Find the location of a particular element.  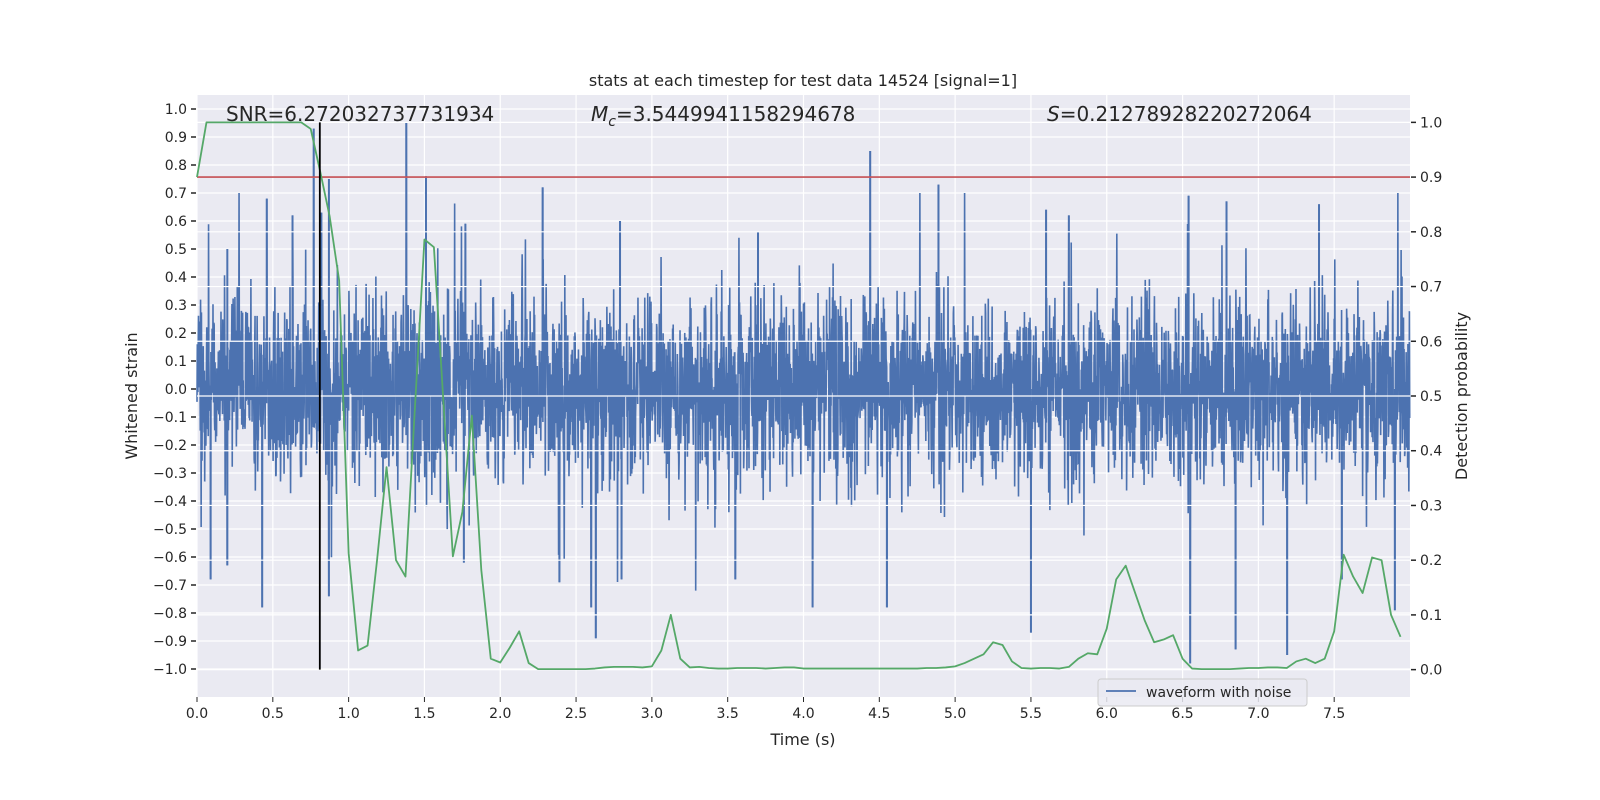

left-y-tick-label: −0.1 is located at coordinates (170, 418).